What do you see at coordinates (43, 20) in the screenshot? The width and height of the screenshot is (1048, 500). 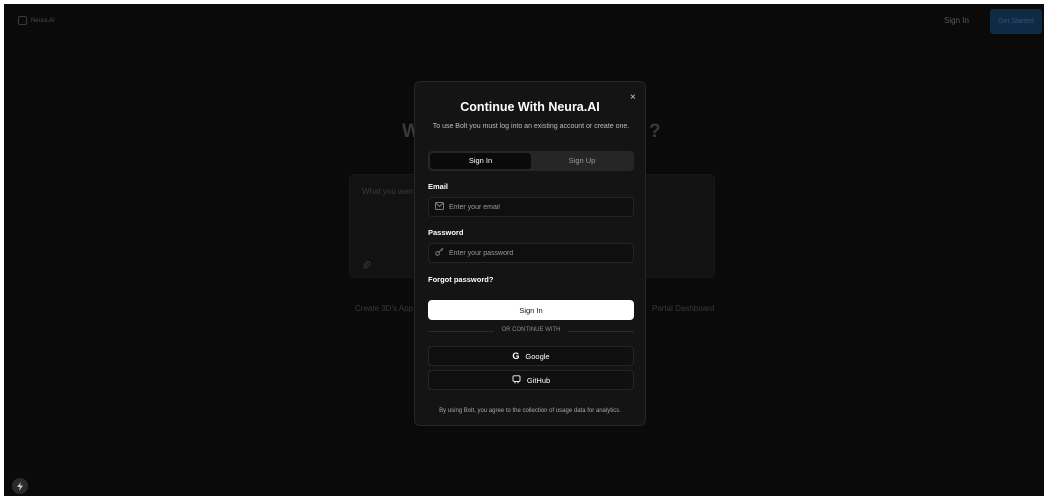 I see `brand-name: Neura.AI` at bounding box center [43, 20].